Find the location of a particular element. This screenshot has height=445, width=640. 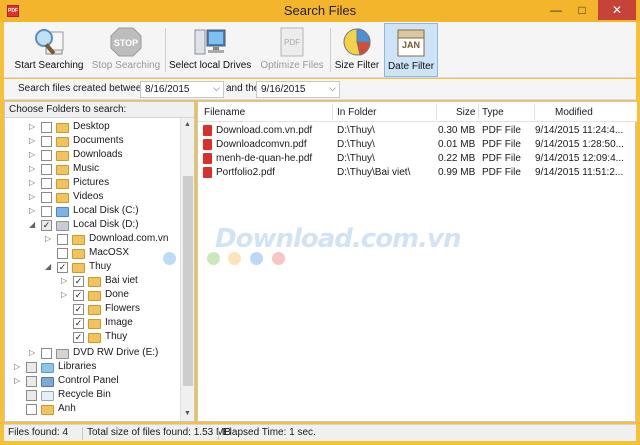

optimize-files-label: Optimize Files is located at coordinates (292, 65).